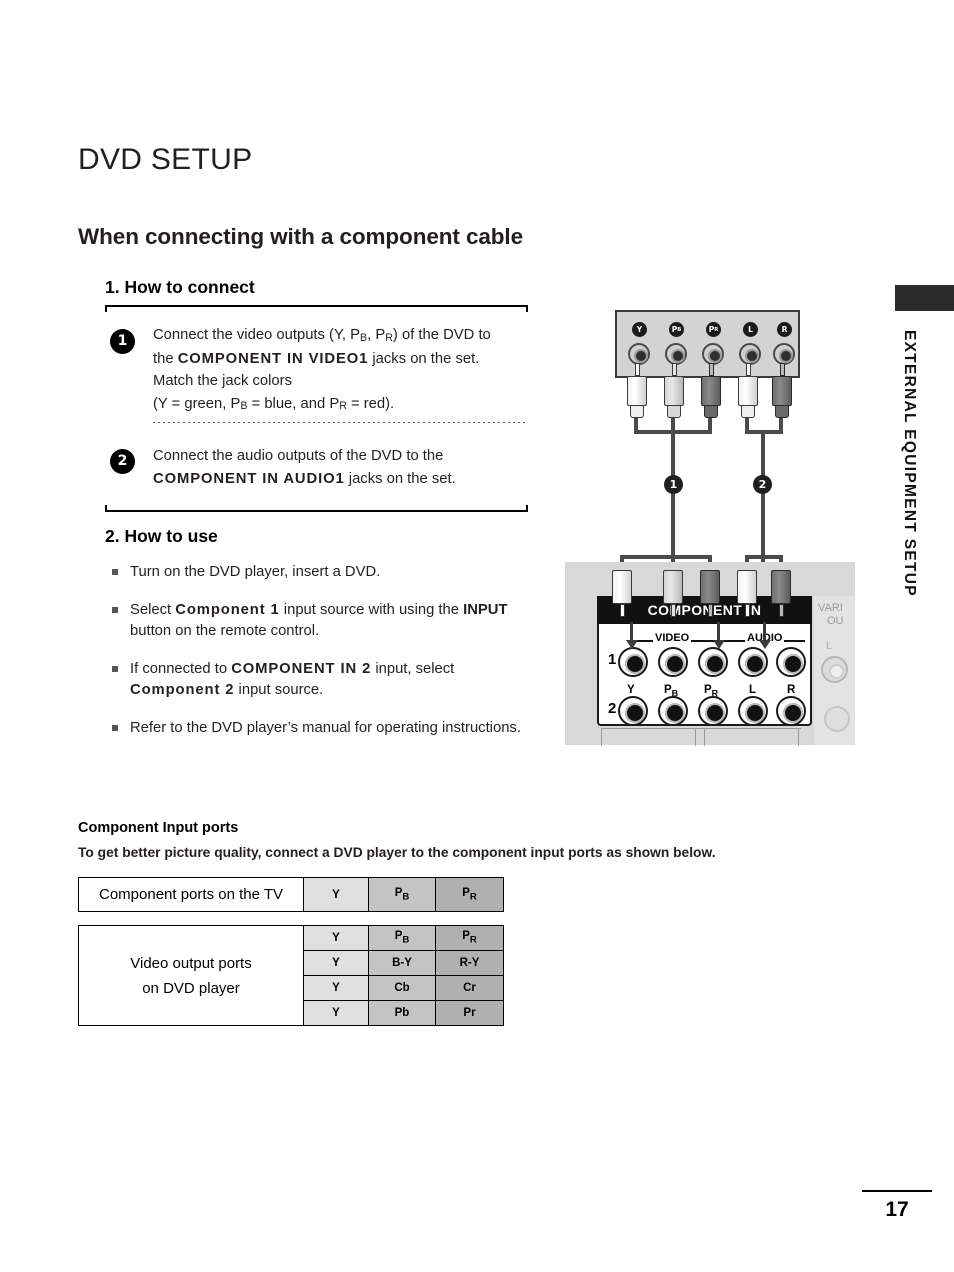 This screenshot has width=954, height=1272. What do you see at coordinates (222, 381) in the screenshot?
I see `step-1-line-3: Match the jack colors` at bounding box center [222, 381].